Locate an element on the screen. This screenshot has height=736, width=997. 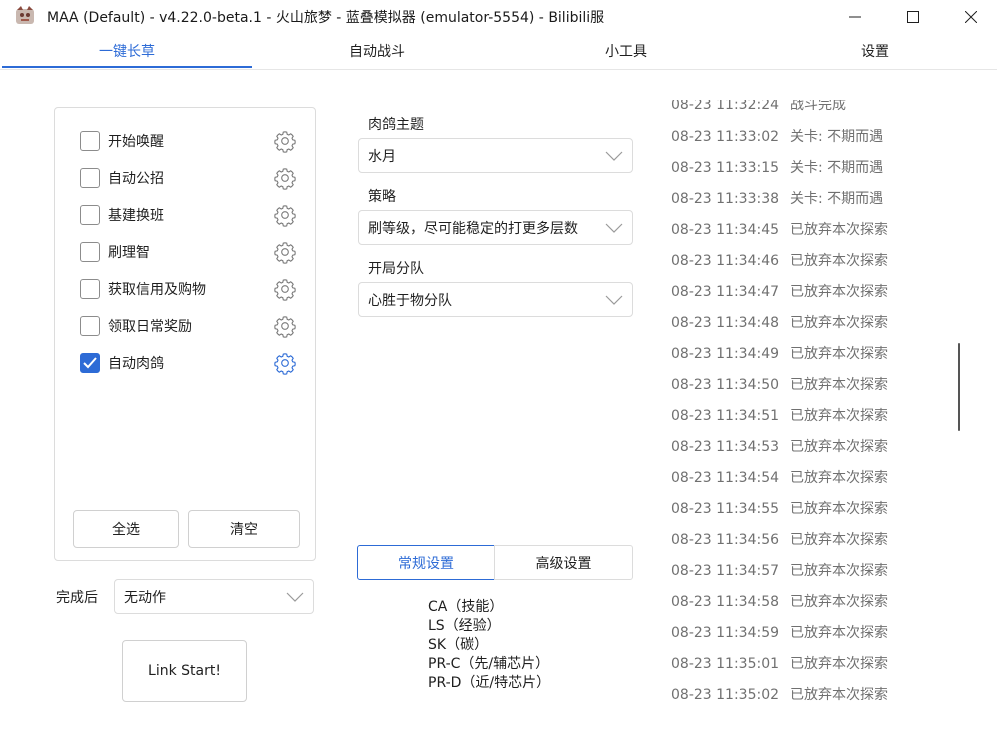
link-start-button: Link Start! is located at coordinates (184, 671).